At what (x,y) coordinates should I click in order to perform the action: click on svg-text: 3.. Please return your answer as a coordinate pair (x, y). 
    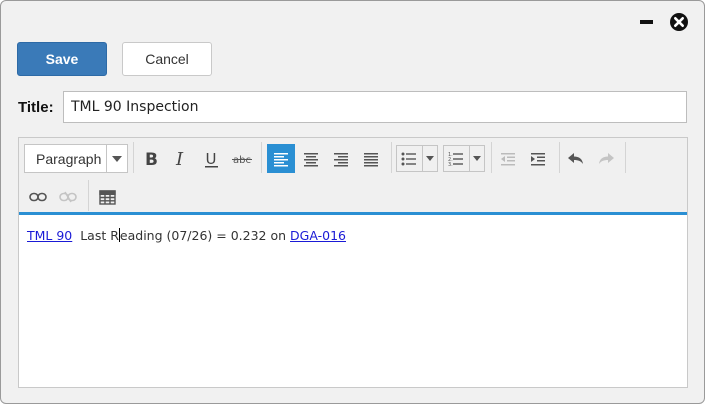
    Looking at the image, I should click on (450, 164).